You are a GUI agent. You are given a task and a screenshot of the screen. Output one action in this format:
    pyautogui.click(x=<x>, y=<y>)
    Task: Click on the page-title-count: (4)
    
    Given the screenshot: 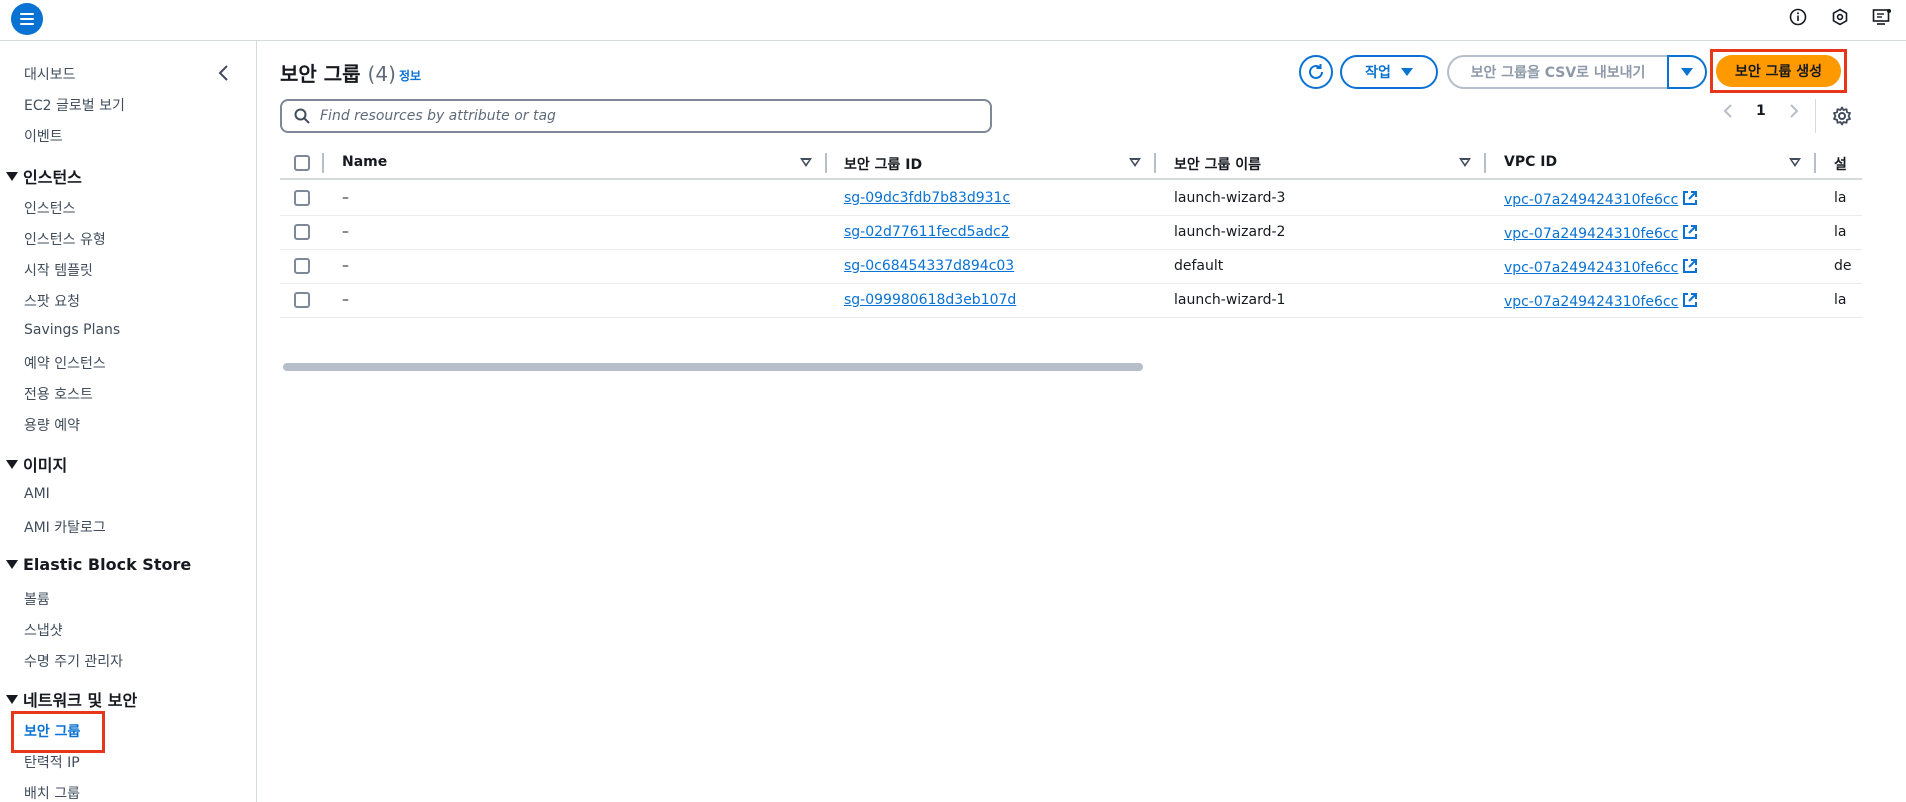 What is the action you would take?
    pyautogui.click(x=381, y=74)
    